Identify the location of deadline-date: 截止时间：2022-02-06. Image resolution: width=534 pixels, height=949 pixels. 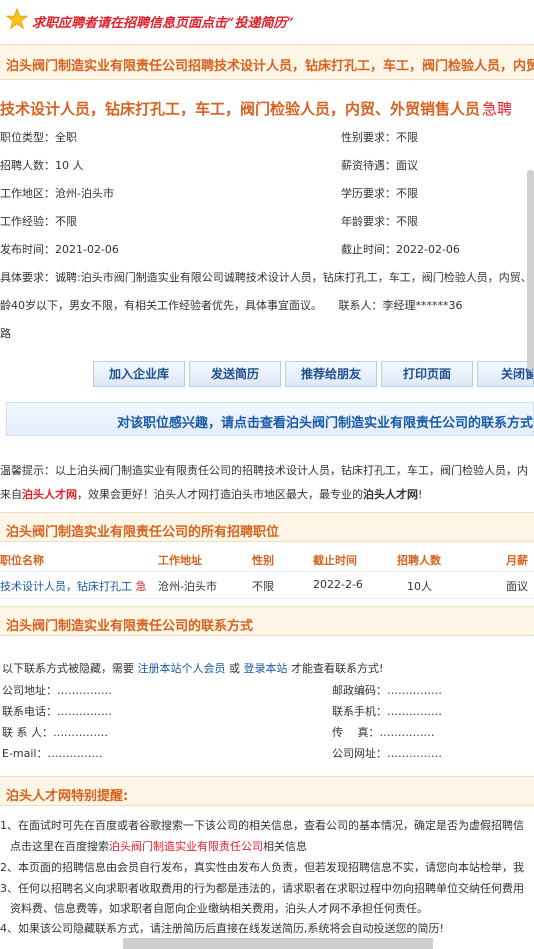
(400, 249).